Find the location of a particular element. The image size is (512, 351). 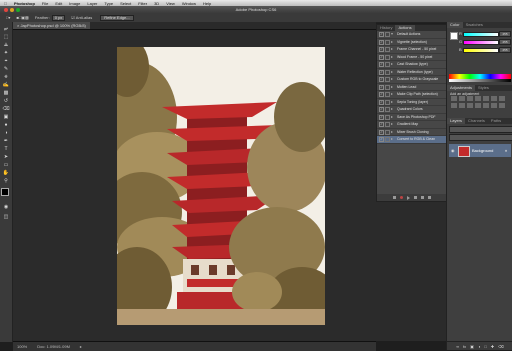

menu-edit: Edit is located at coordinates (58, 3).